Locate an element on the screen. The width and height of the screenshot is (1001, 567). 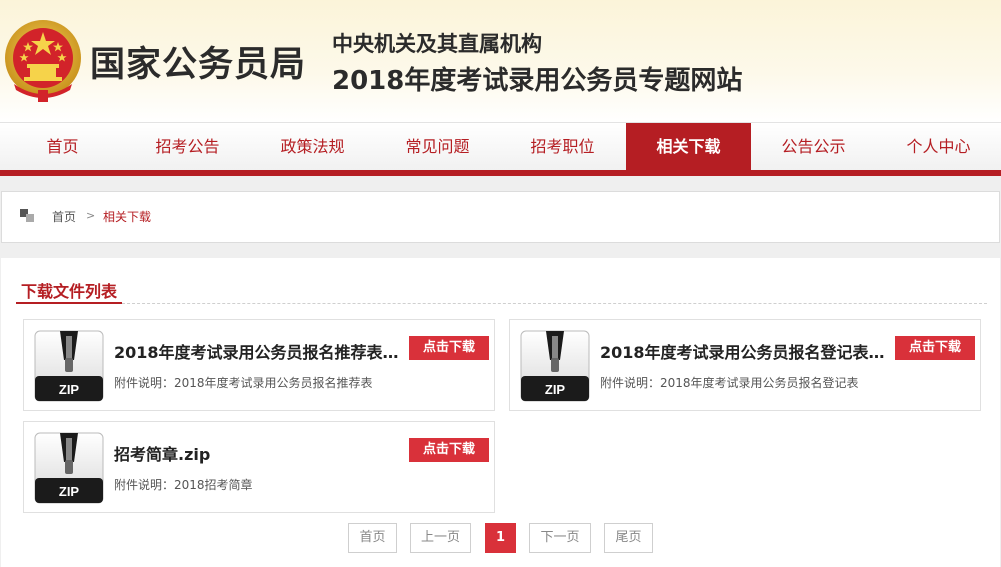
nav-item-home: 首页 is located at coordinates (62, 147).